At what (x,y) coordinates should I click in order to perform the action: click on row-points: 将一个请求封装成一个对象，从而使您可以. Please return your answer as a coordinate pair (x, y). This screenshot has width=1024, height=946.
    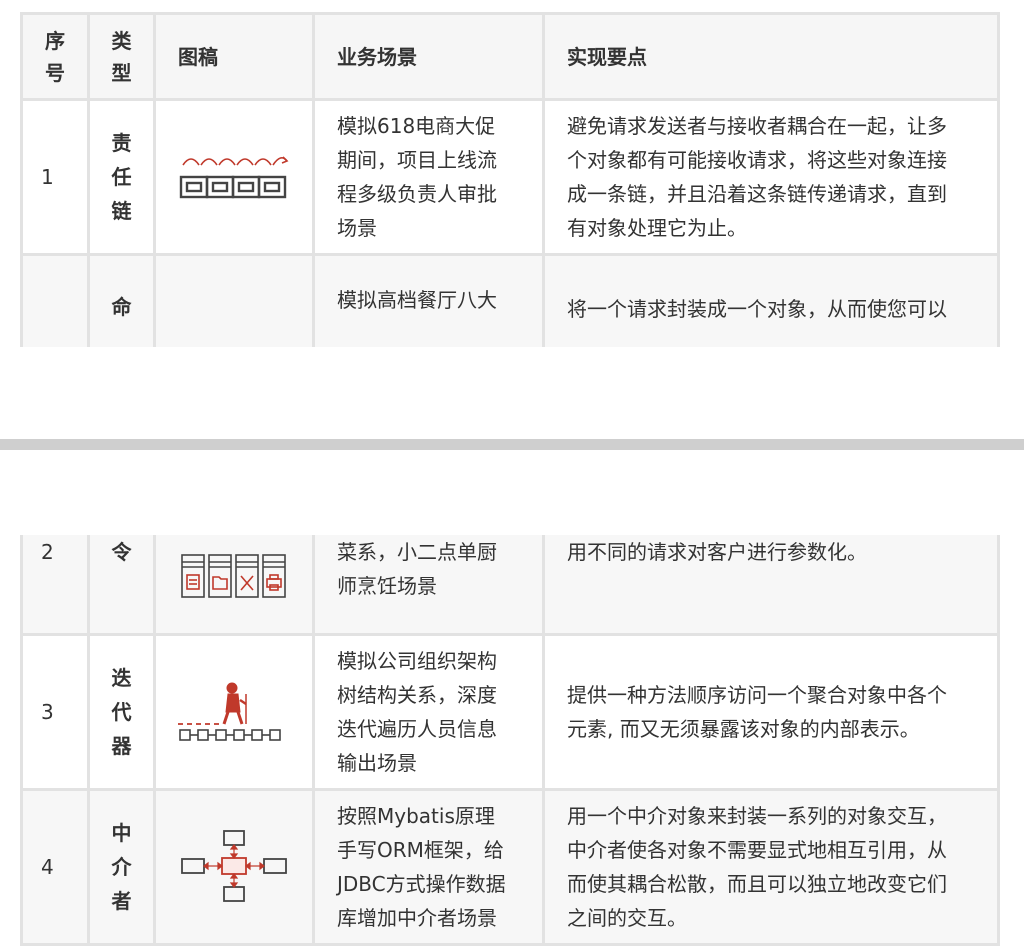
    Looking at the image, I should click on (772, 301).